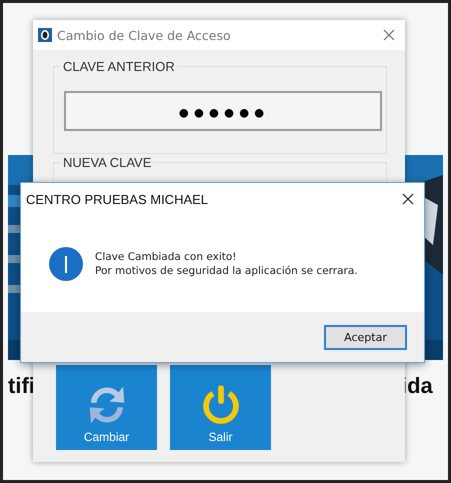  What do you see at coordinates (144, 35) in the screenshot?
I see `window-title: Cambio de Clave de Acceso` at bounding box center [144, 35].